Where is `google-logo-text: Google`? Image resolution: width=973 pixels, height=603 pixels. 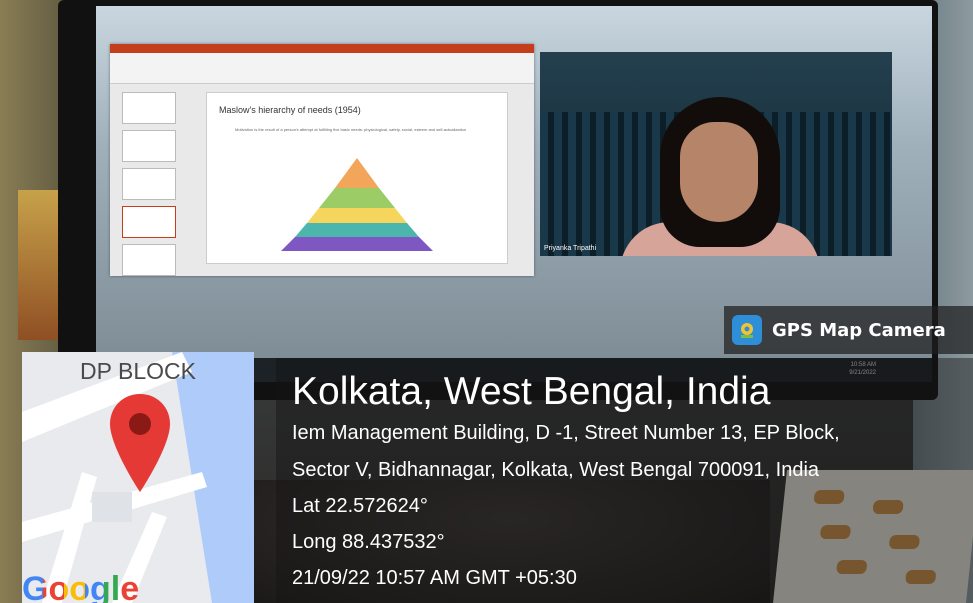 google-logo-text: Google is located at coordinates (80, 586).